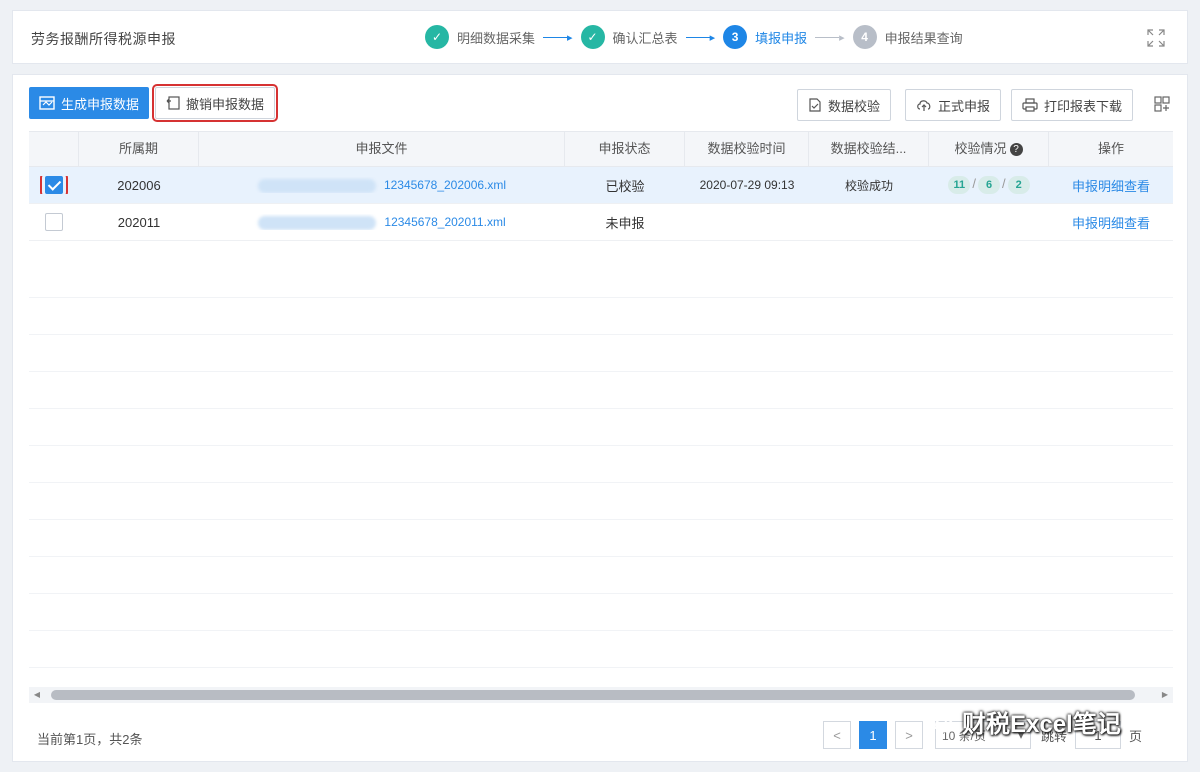 The image size is (1200, 772). I want to click on revoke-data-label: 撤销申报数据, so click(225, 104).